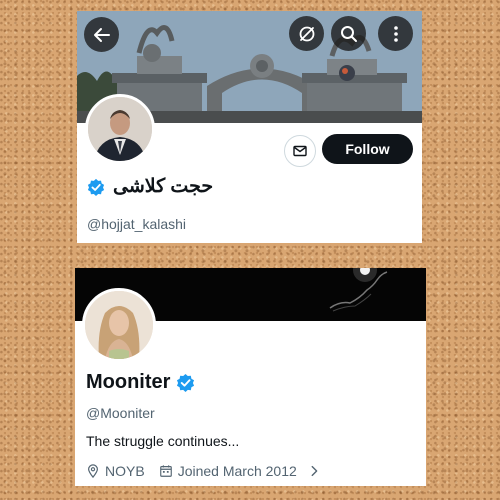 Image resolution: width=500 pixels, height=500 pixels. What do you see at coordinates (93, 471) in the screenshot?
I see `location-pin-icon` at bounding box center [93, 471].